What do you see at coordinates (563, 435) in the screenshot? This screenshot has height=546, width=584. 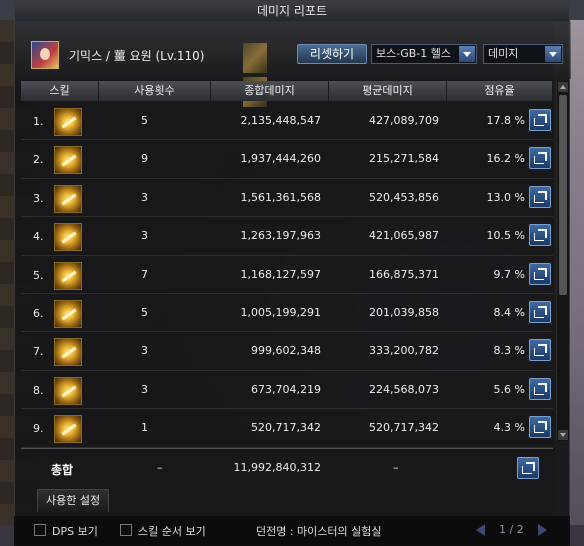 I see `scroll-down-icon` at bounding box center [563, 435].